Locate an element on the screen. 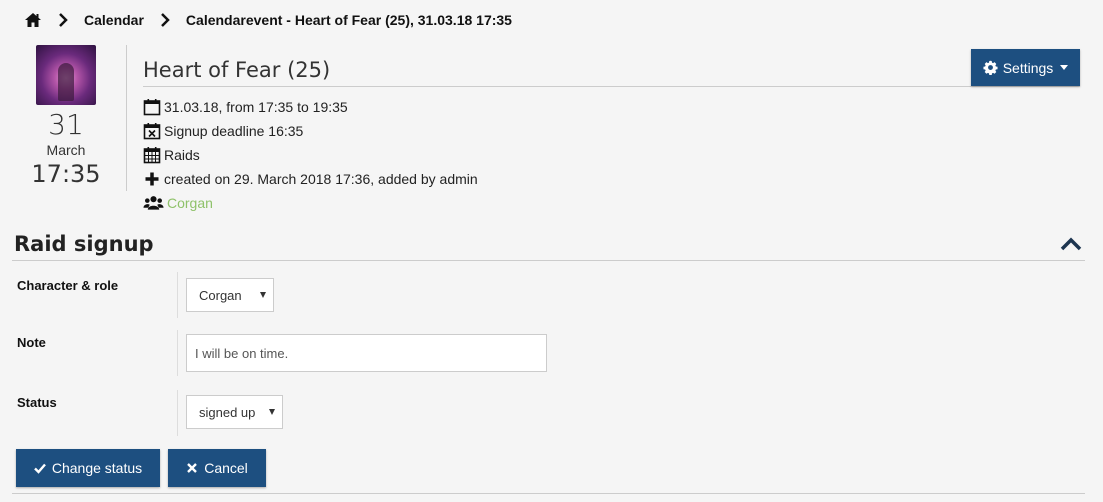  info-deadline-row: Signup deadline 16:35 is located at coordinates (310, 131).